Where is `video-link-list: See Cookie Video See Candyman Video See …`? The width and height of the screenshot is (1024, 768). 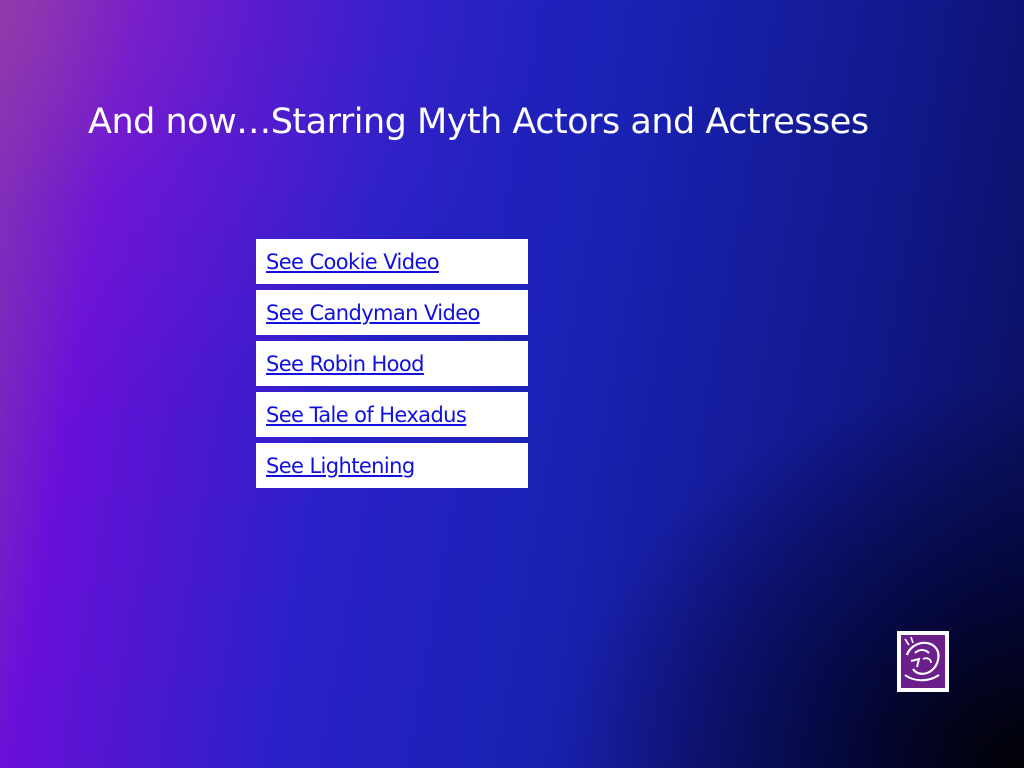 video-link-list: See Cookie Video See Candyman Video See … is located at coordinates (392, 366).